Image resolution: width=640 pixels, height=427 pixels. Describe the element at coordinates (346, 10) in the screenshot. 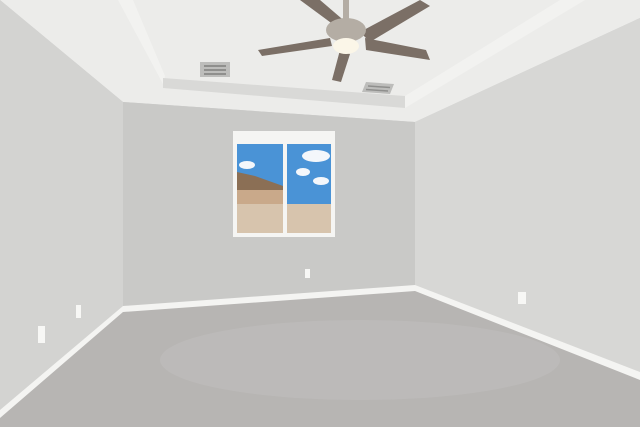

I see `fan-downrod` at that location.